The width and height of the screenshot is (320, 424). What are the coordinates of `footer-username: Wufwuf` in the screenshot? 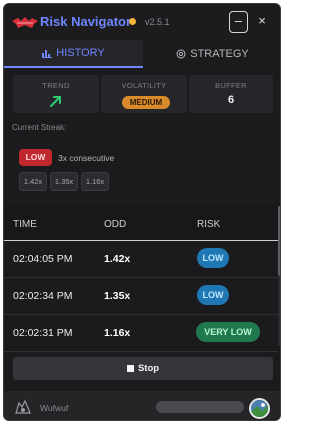 It's located at (54, 408).